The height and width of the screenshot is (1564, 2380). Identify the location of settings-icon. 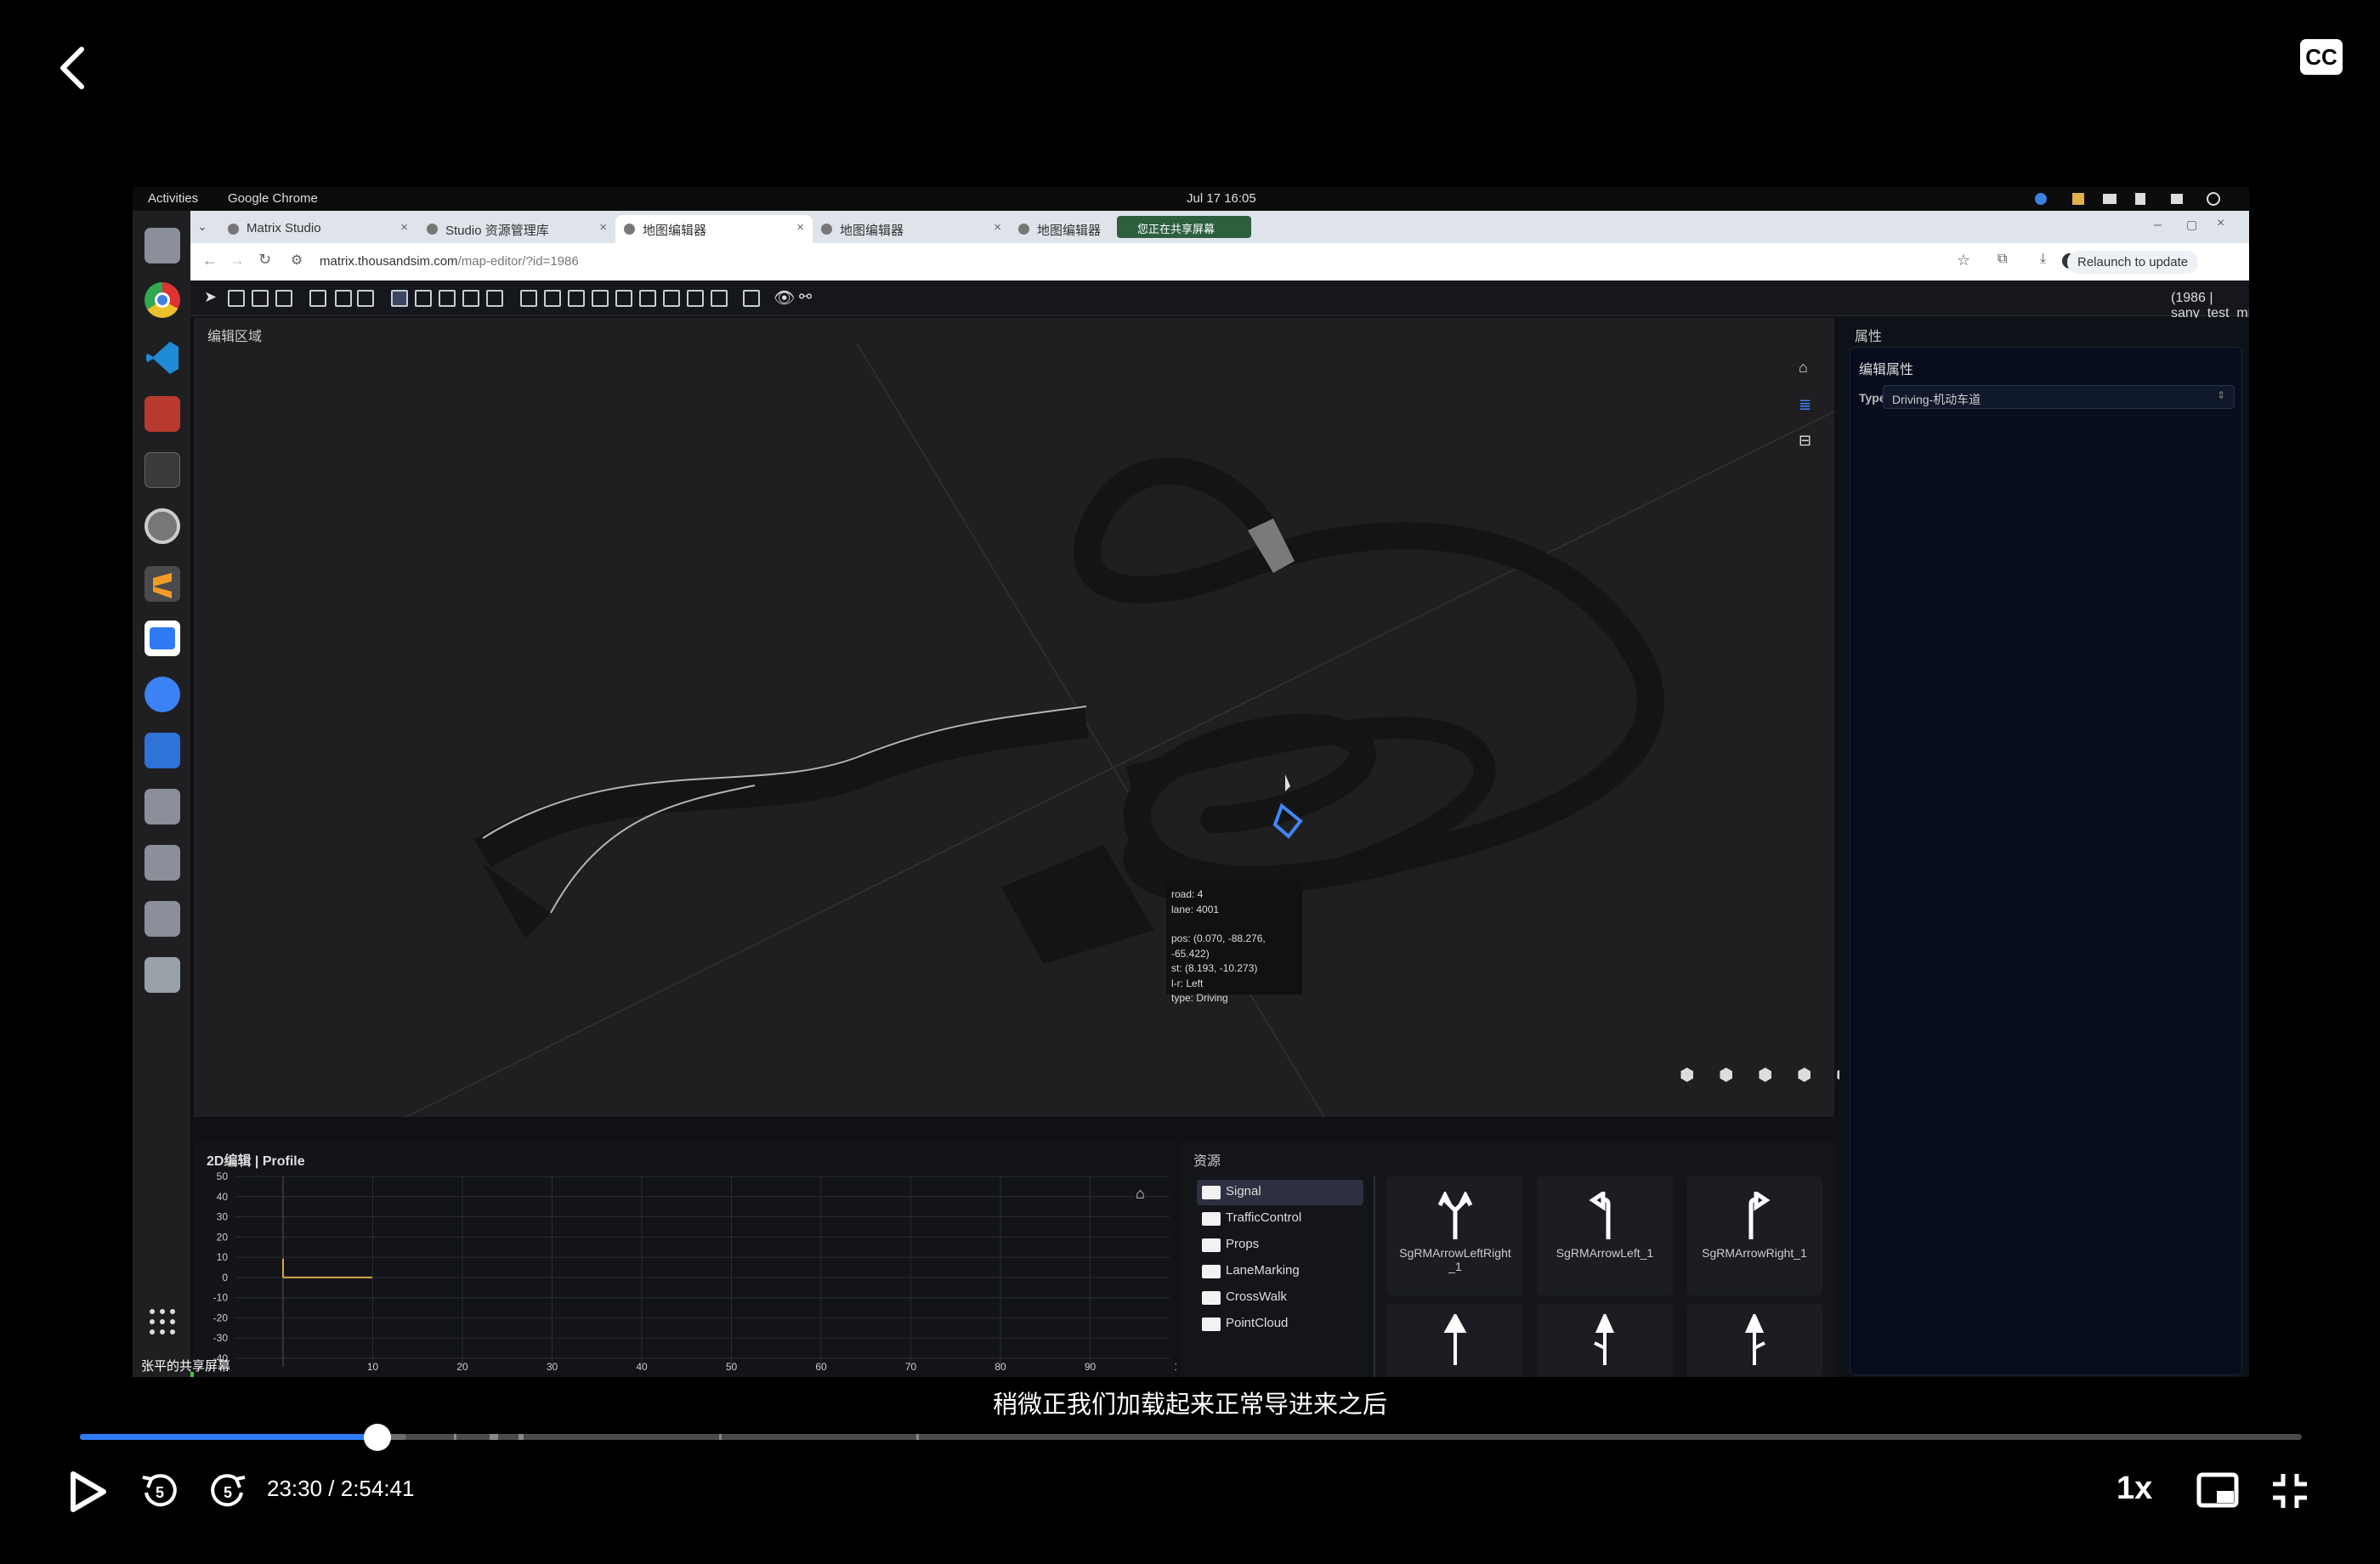
(162, 526).